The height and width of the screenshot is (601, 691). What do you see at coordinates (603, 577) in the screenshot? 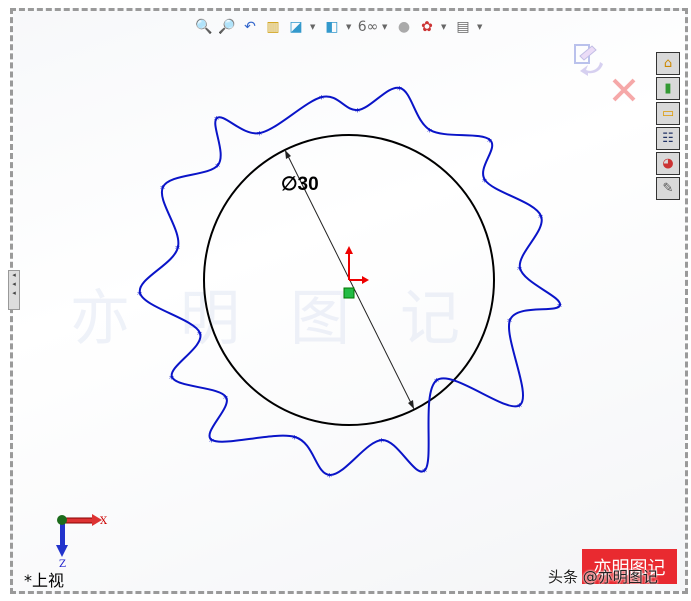
I see `watermark-credit: 头条 @亦明图记` at bounding box center [603, 577].